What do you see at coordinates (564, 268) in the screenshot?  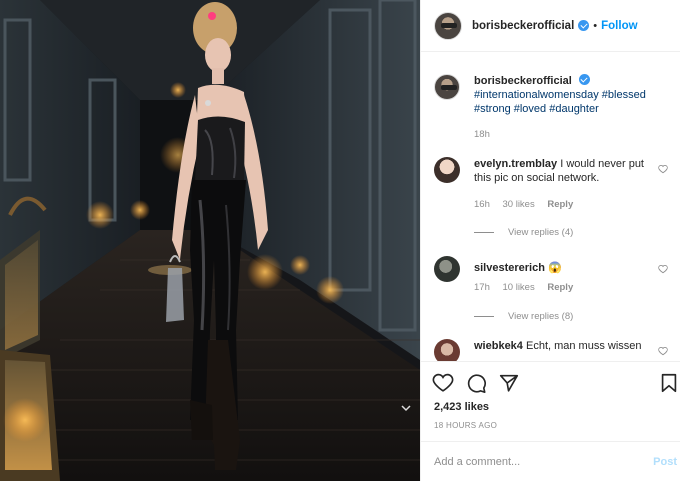 I see `comment-body: silvestererich 😱` at bounding box center [564, 268].